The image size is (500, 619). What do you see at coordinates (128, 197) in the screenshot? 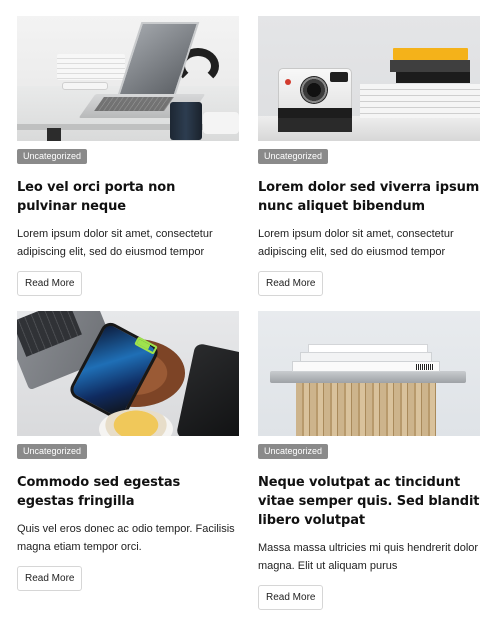
I see `post-title: Leo vel orci porta non pulvinar neque` at bounding box center [128, 197].